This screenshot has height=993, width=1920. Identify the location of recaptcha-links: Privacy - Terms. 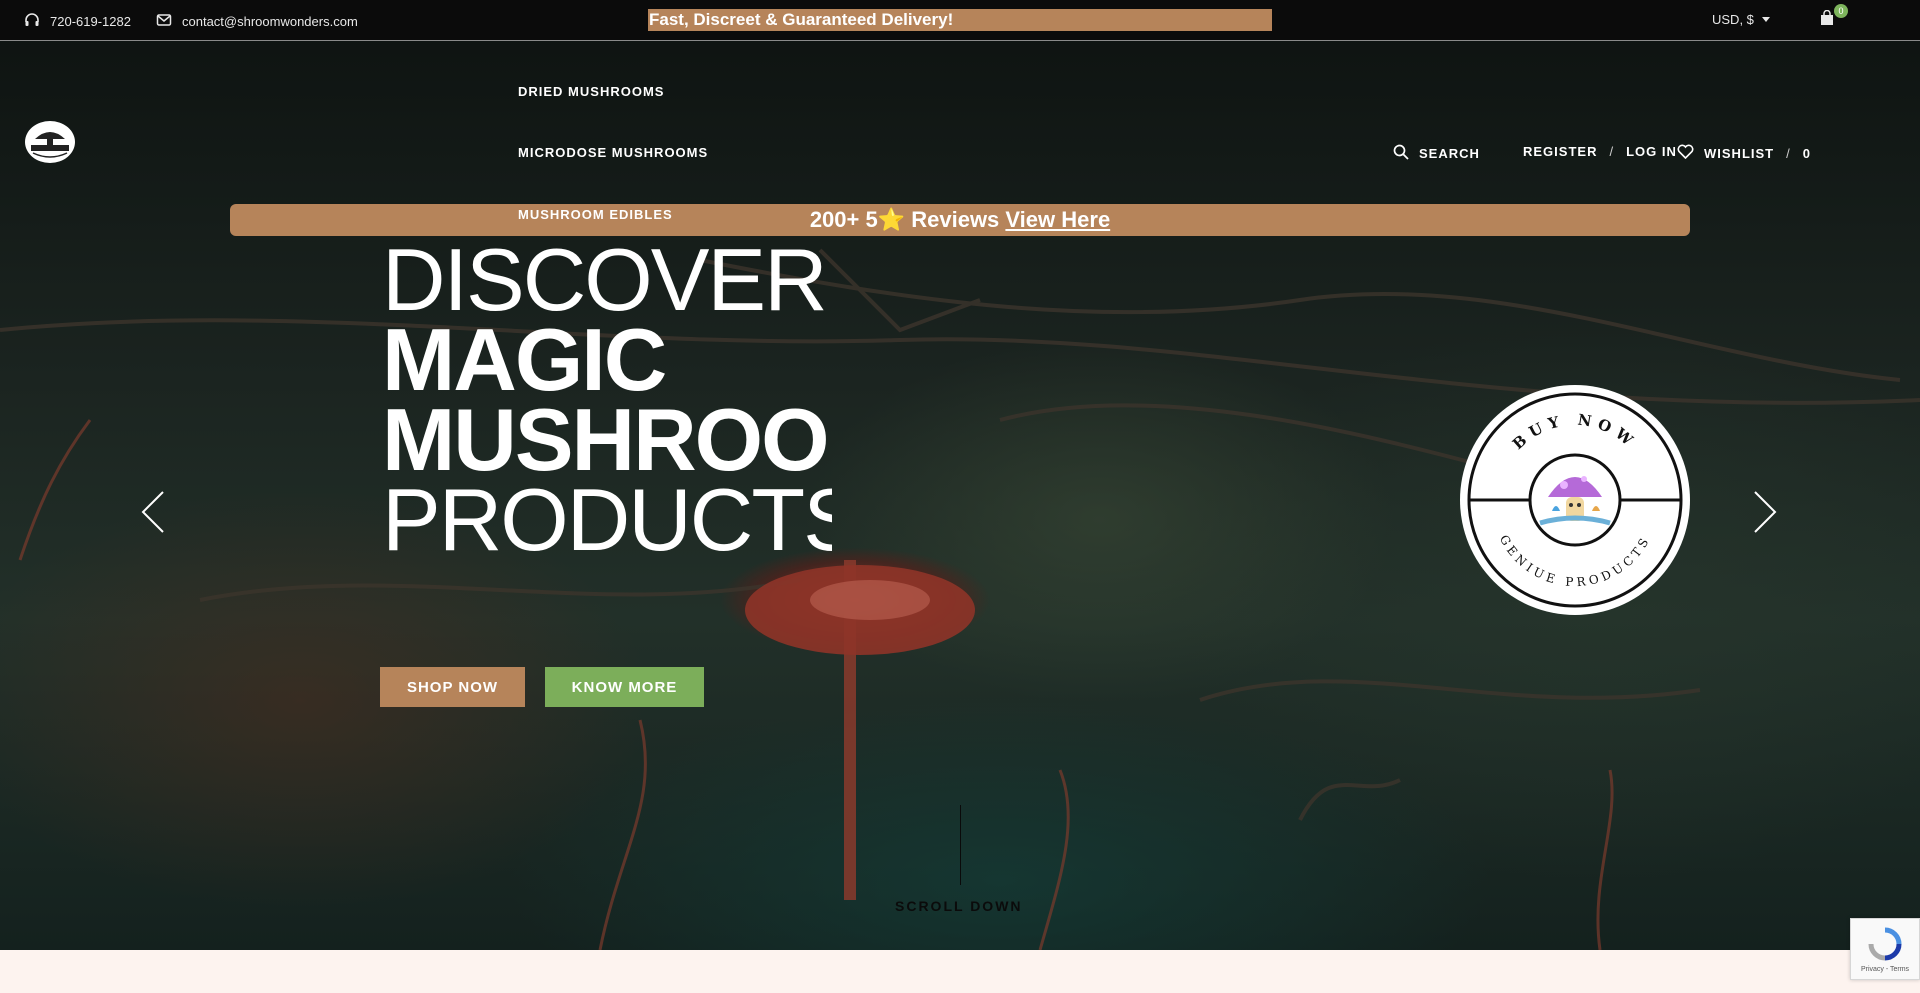
(1885, 969).